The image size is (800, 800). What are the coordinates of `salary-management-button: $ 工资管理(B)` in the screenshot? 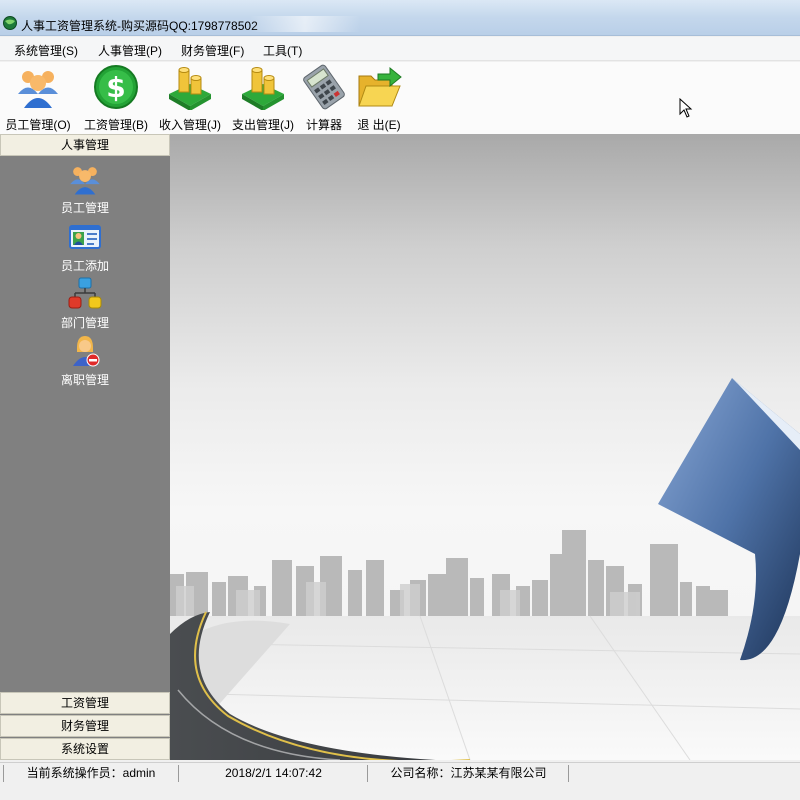 It's located at (116, 98).